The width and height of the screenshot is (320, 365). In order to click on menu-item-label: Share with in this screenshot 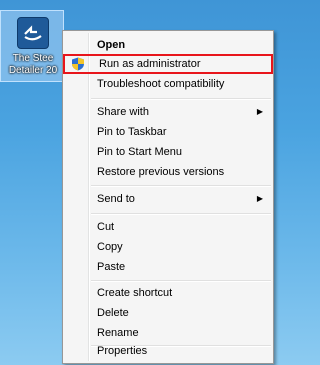, I will do `click(123, 112)`.